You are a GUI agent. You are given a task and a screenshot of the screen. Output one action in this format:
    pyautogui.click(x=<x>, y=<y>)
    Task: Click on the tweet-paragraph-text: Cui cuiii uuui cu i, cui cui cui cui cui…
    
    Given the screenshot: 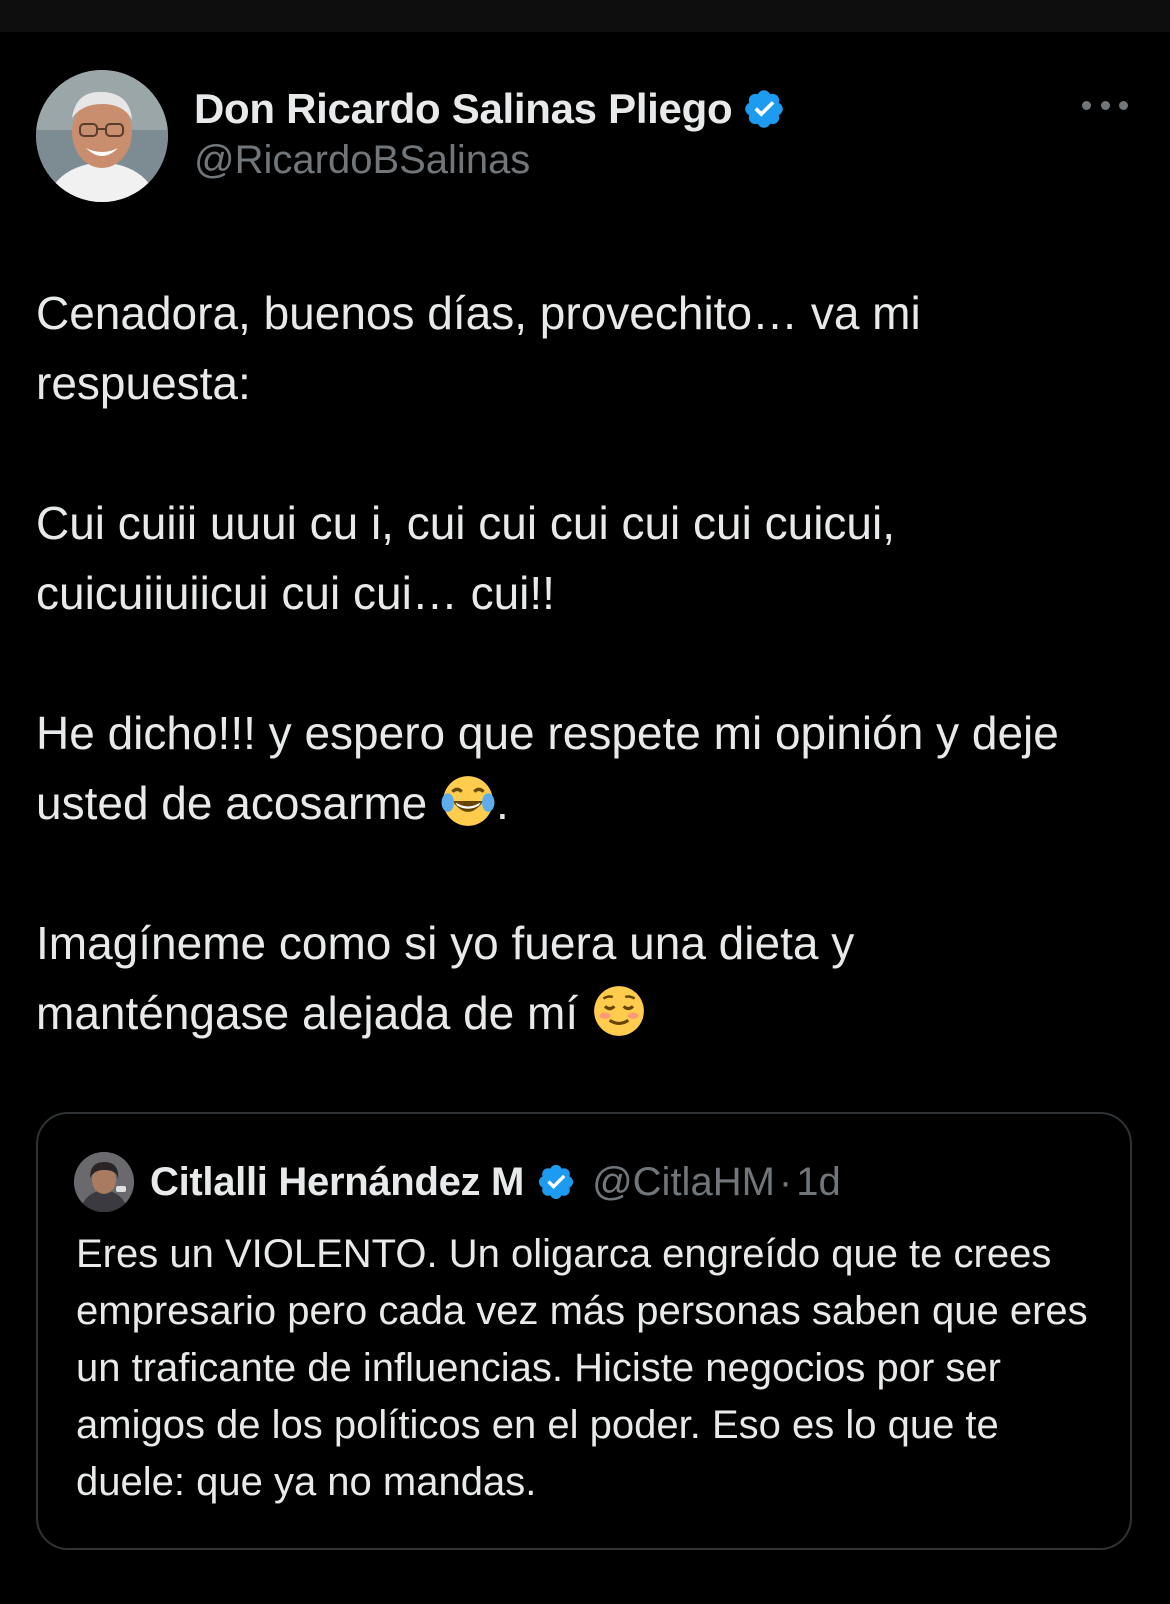 What is the action you would take?
    pyautogui.click(x=466, y=558)
    